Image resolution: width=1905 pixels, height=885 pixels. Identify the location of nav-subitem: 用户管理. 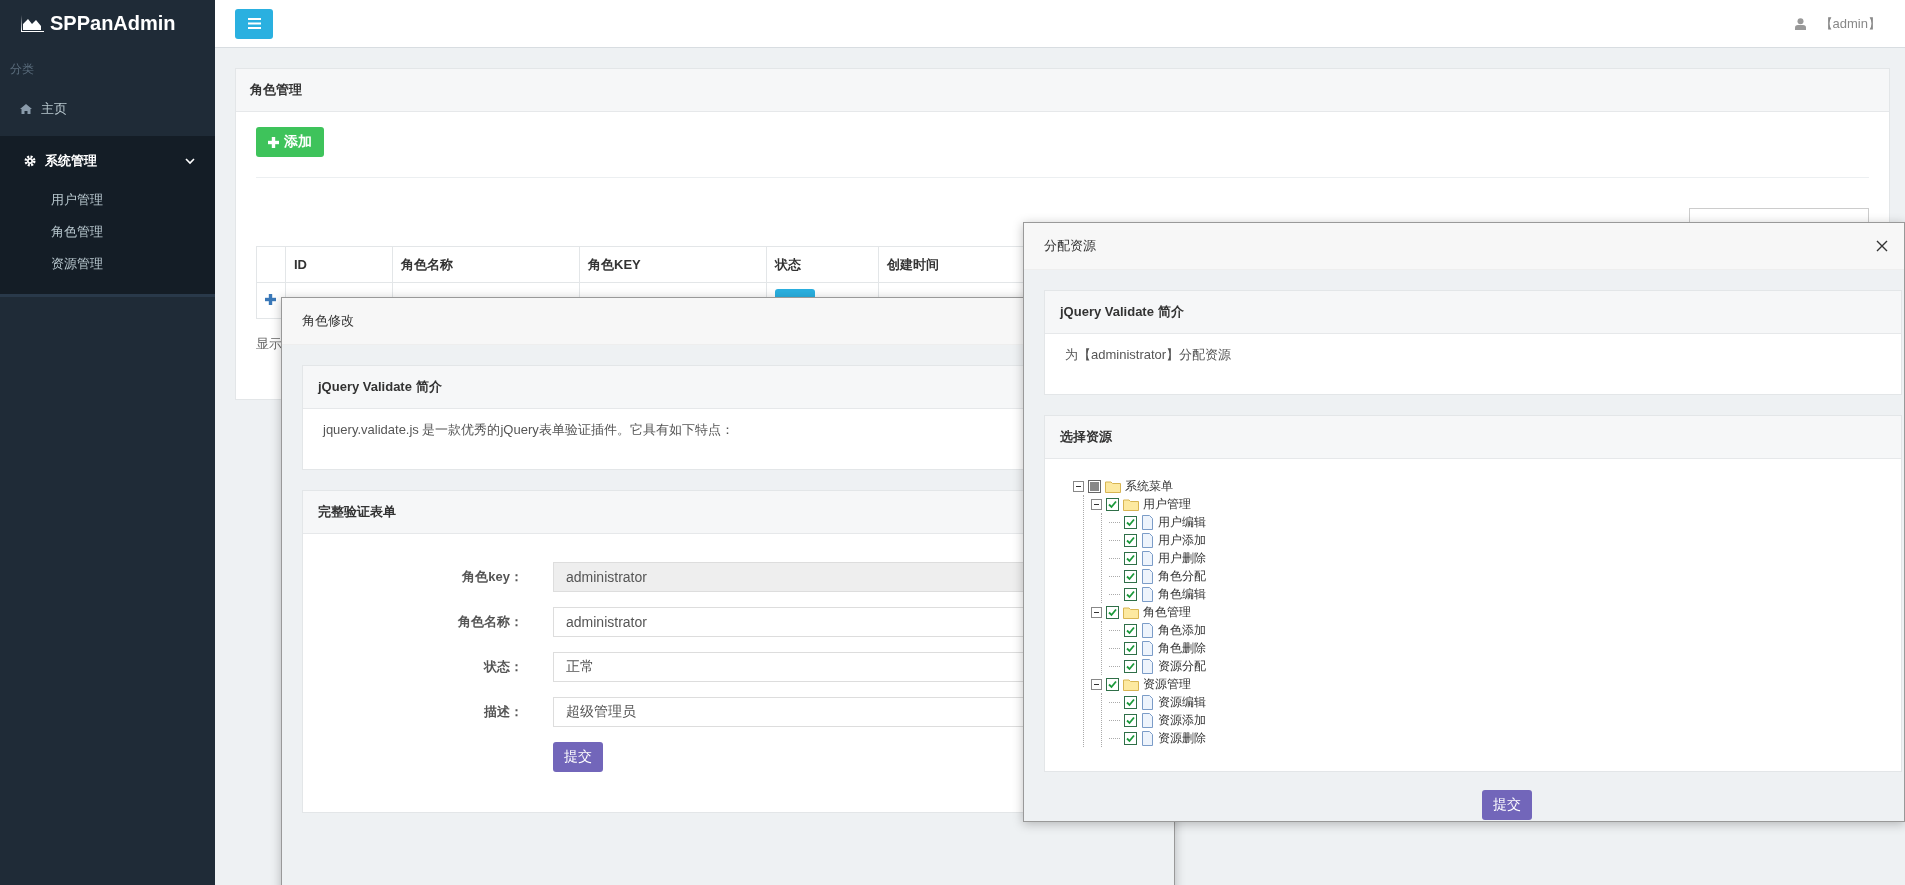
(107, 200).